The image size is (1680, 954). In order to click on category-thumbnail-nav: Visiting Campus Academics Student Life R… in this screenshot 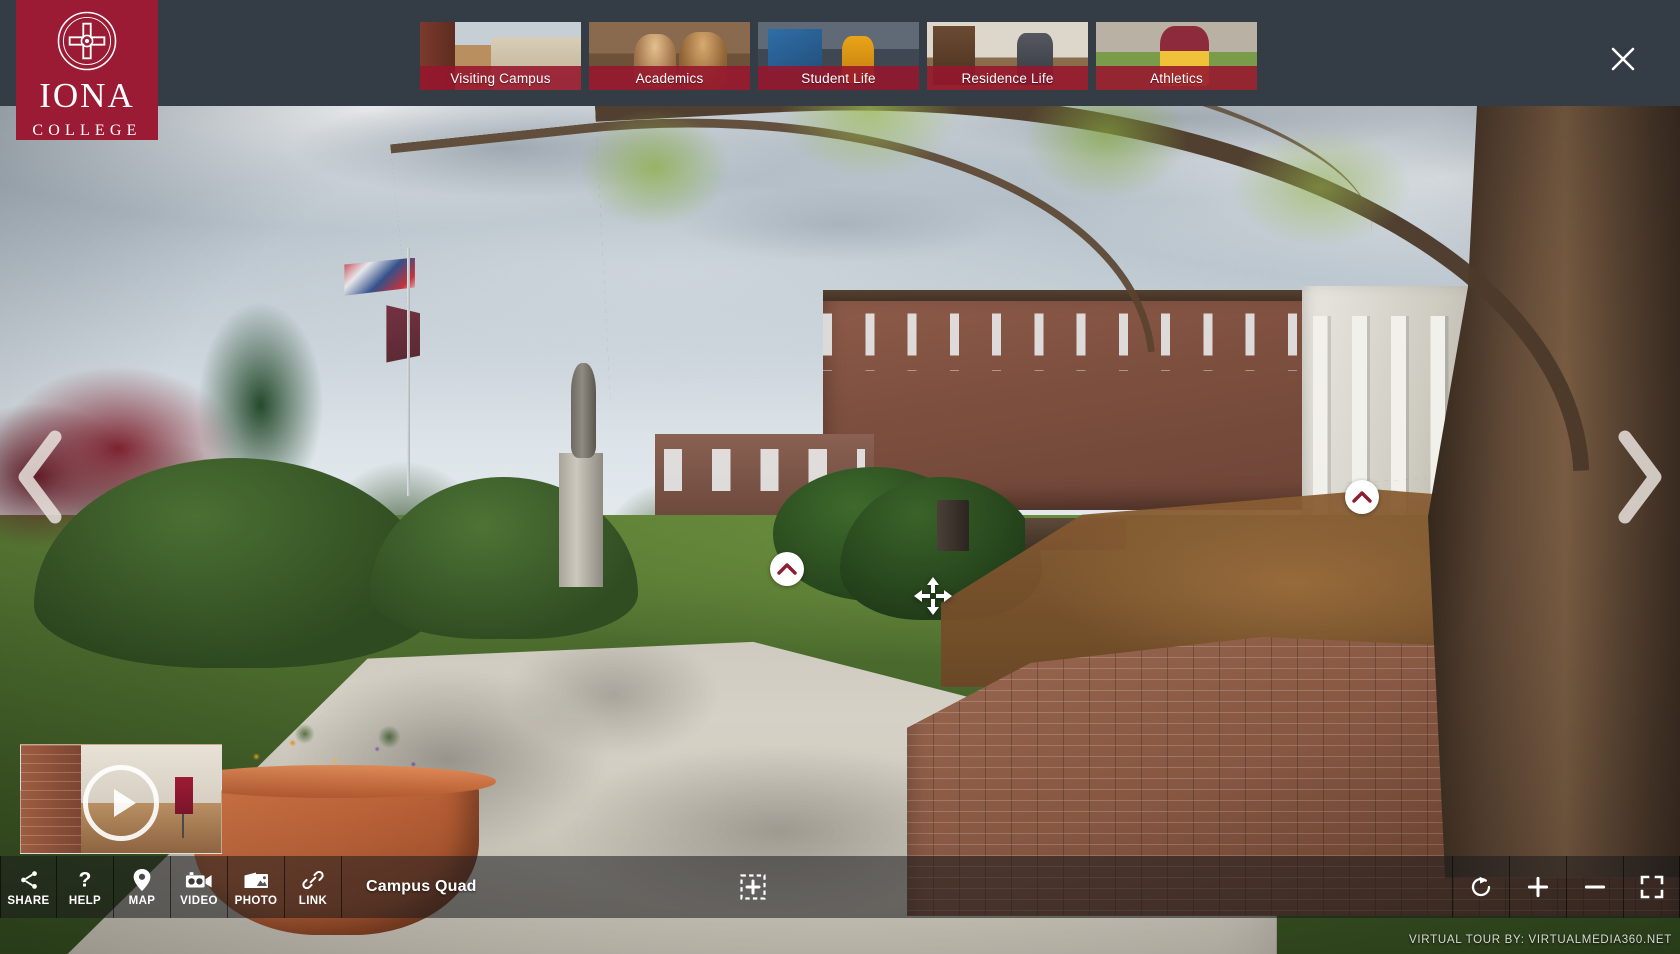, I will do `click(838, 56)`.